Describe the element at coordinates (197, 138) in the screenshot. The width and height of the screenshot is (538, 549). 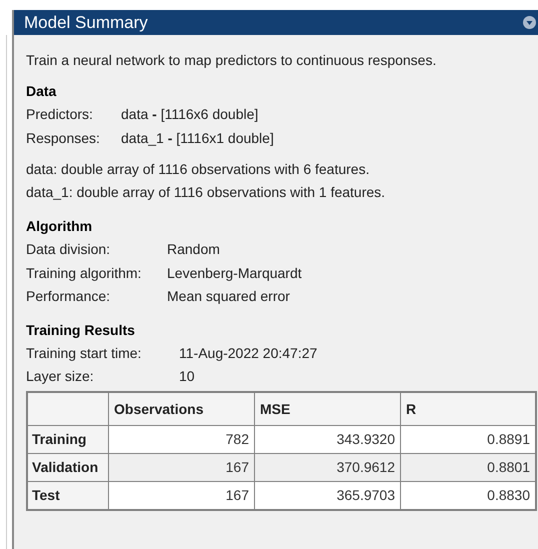
I see `field-value: data_1 - [1116x1 double]` at that location.